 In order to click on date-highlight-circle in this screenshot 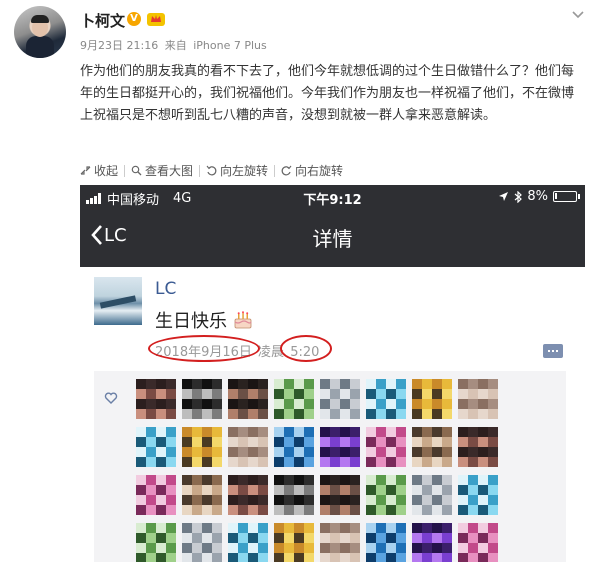, I will do `click(204, 348)`.